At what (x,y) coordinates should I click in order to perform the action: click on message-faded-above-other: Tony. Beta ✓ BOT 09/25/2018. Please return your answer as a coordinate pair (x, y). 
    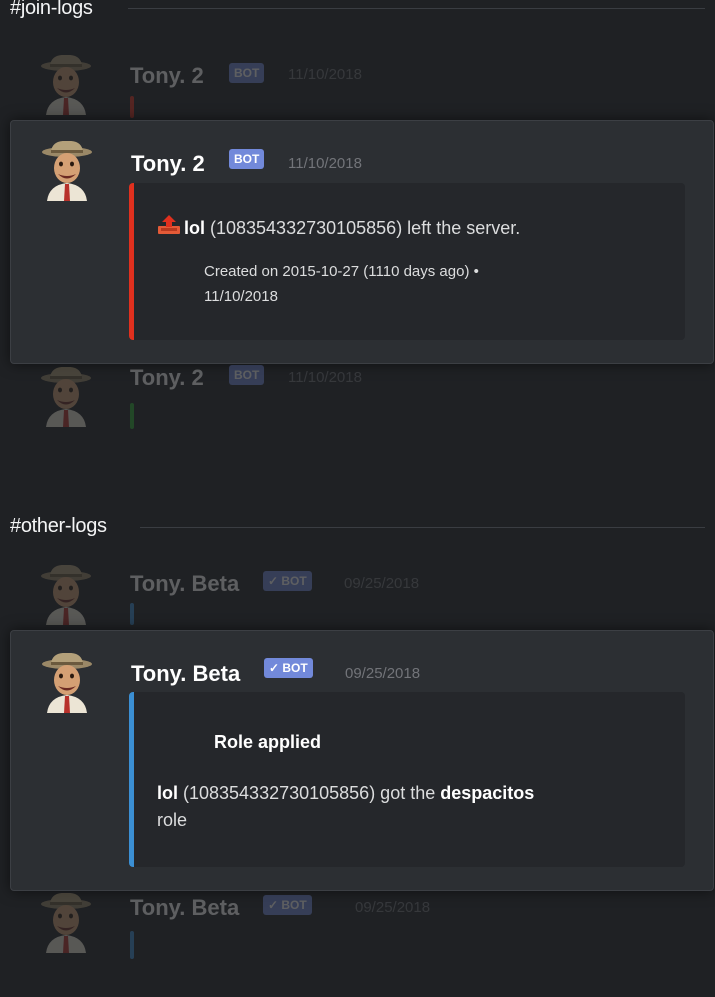
    Looking at the image, I should click on (357, 597).